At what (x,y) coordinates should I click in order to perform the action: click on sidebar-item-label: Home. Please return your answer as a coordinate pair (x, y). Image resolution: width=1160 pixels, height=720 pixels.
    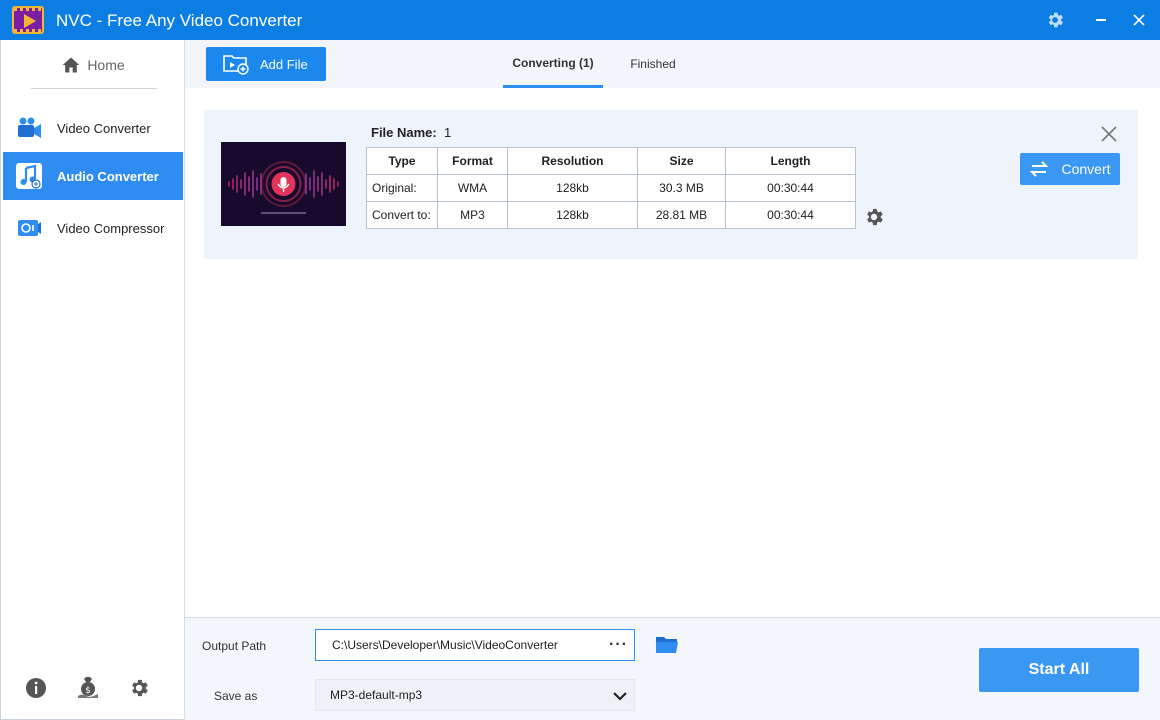
    Looking at the image, I should click on (106, 65).